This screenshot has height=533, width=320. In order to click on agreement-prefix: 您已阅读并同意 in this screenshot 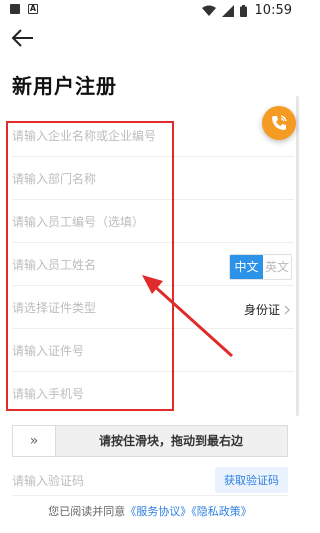, I will do `click(87, 511)`.